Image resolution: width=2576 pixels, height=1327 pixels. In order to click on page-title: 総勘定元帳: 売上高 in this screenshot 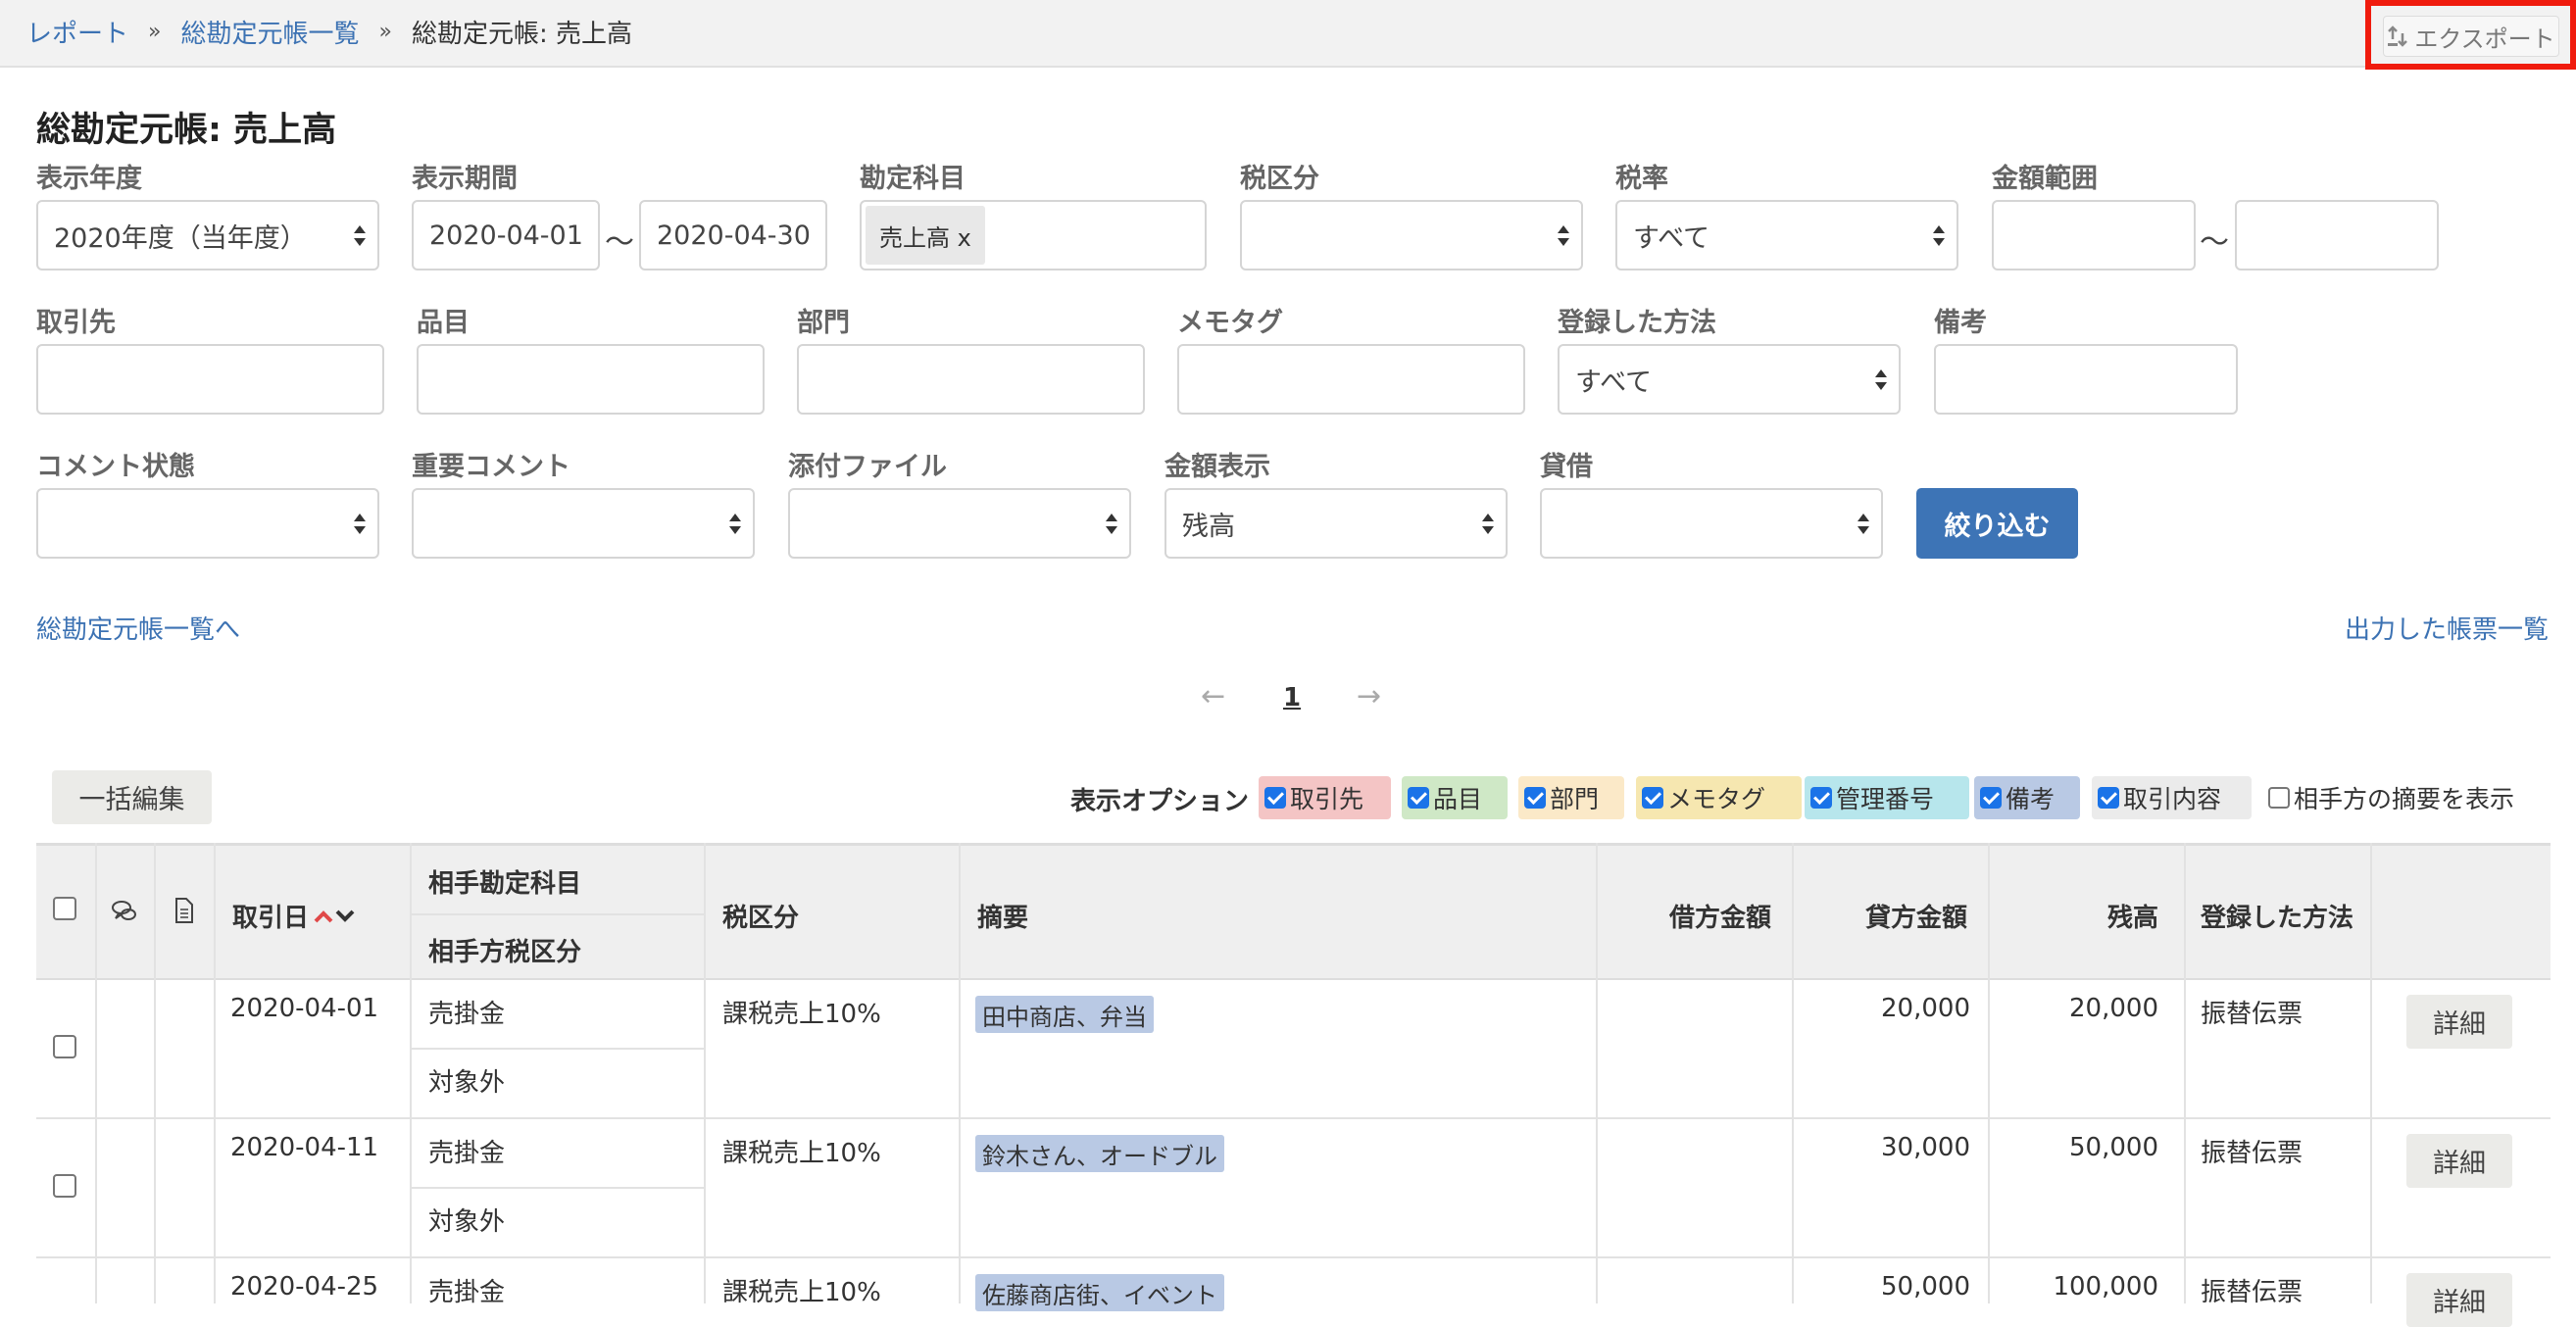, I will do `click(186, 130)`.